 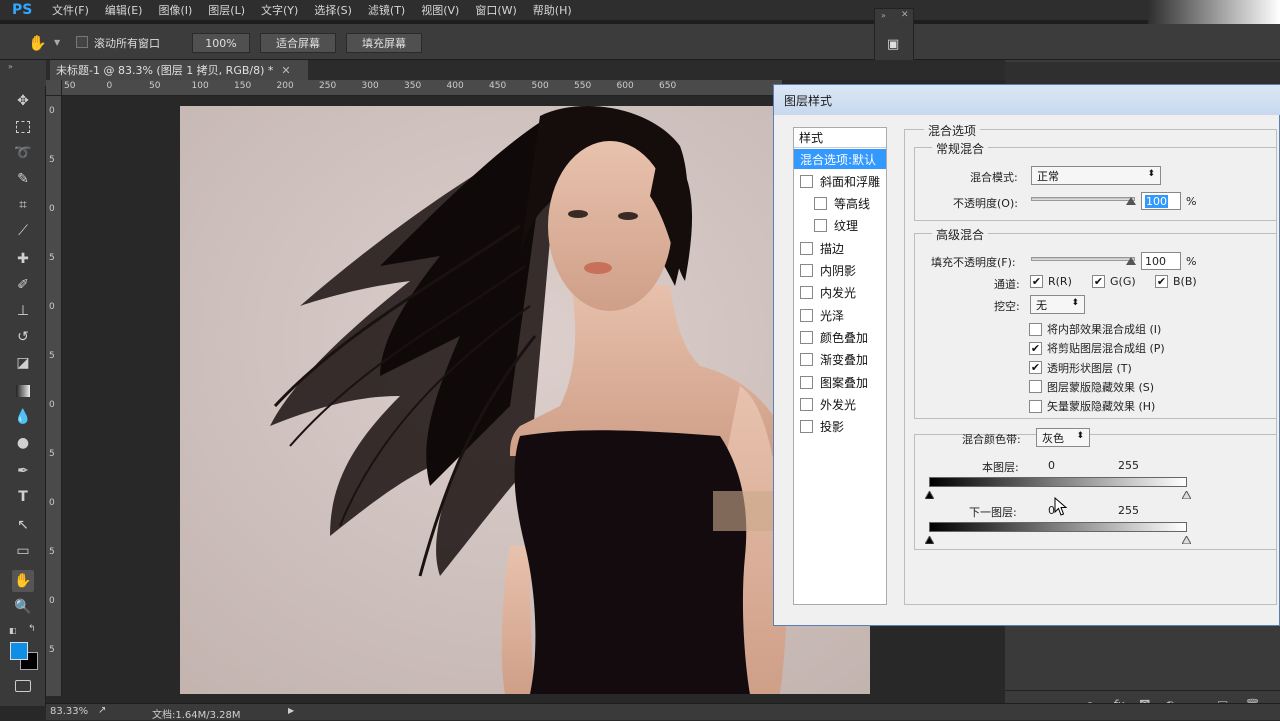 I want to click on style-item: 颜色叠加, so click(x=840, y=337).